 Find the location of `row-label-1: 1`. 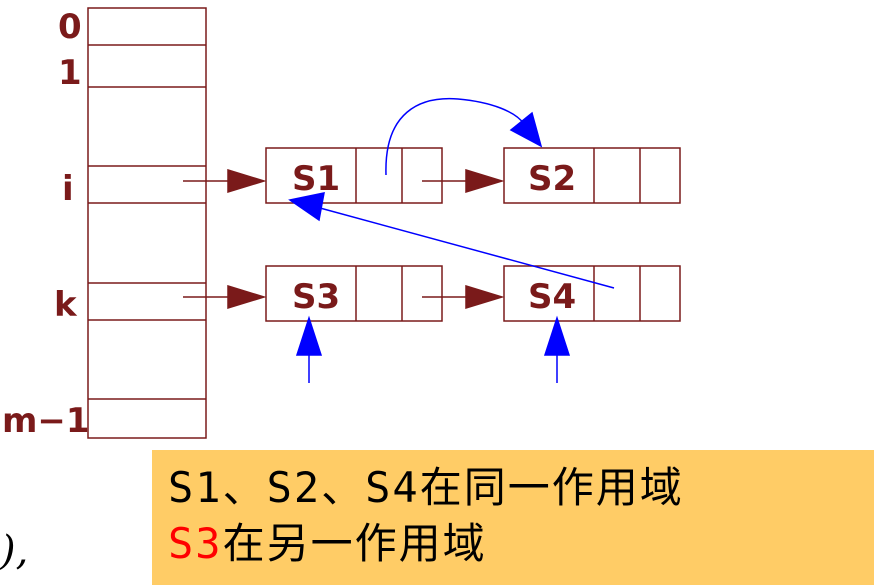

row-label-1: 1 is located at coordinates (70, 73).